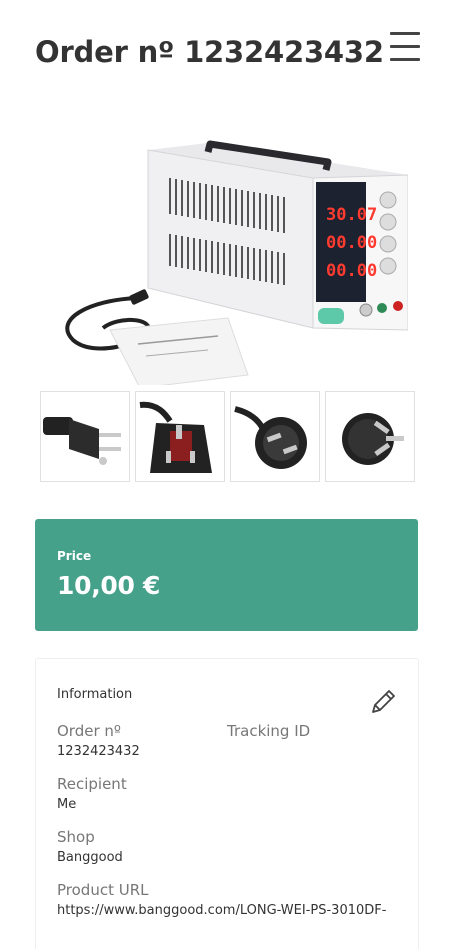 The image size is (453, 949). I want to click on thumbnail-uk-plug, so click(180, 436).